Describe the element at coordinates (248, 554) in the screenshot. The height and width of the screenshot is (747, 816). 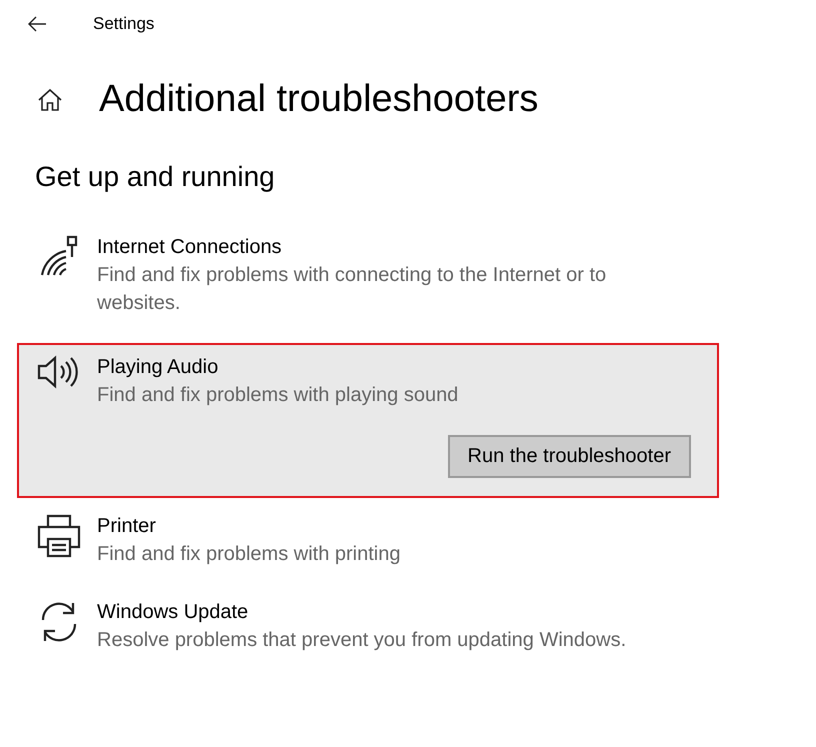
I see `troubleshooter-description: Find and fix problems with printing` at that location.